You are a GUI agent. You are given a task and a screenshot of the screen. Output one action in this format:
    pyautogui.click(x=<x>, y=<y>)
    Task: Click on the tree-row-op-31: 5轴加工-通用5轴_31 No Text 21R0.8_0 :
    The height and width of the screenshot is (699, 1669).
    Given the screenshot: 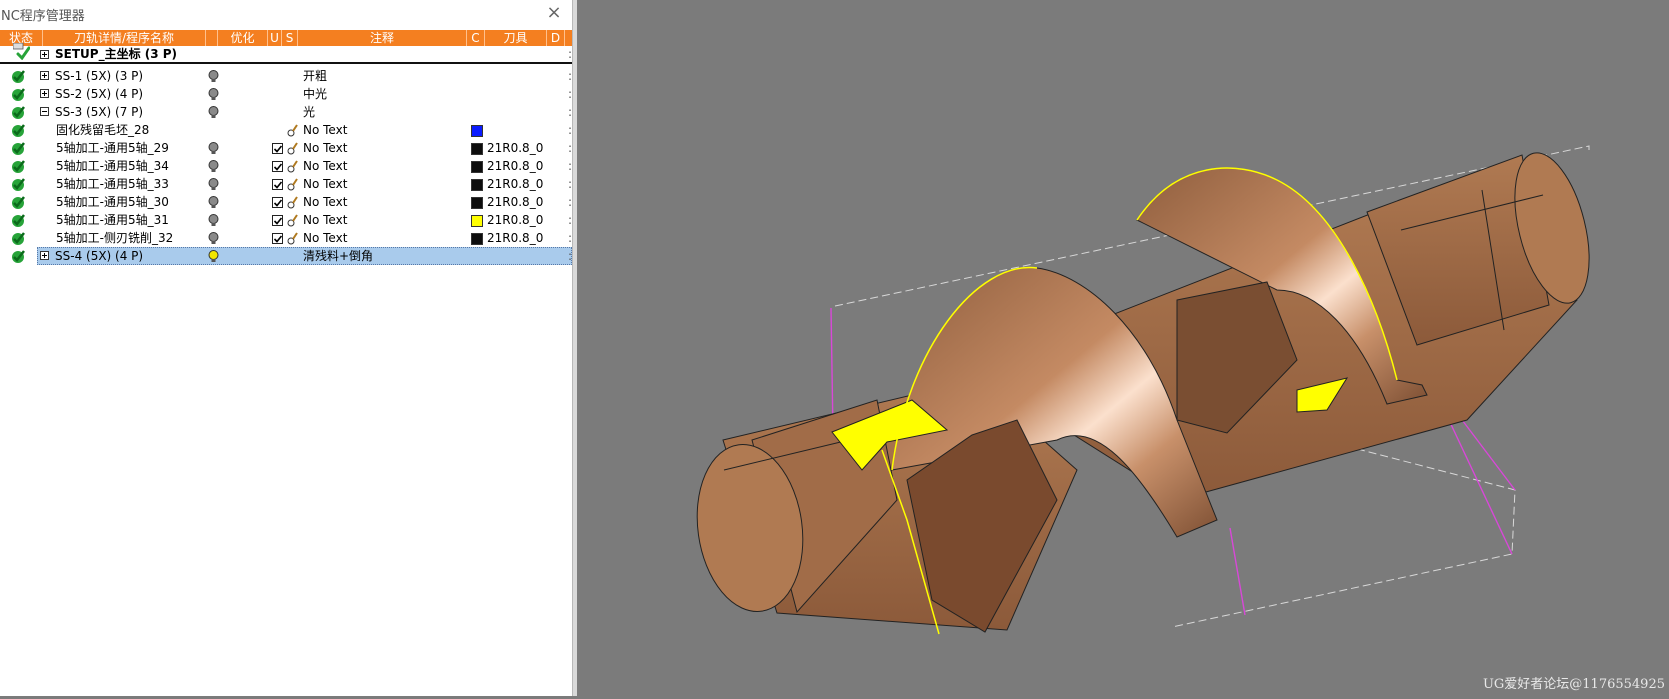 What is the action you would take?
    pyautogui.click(x=286, y=220)
    